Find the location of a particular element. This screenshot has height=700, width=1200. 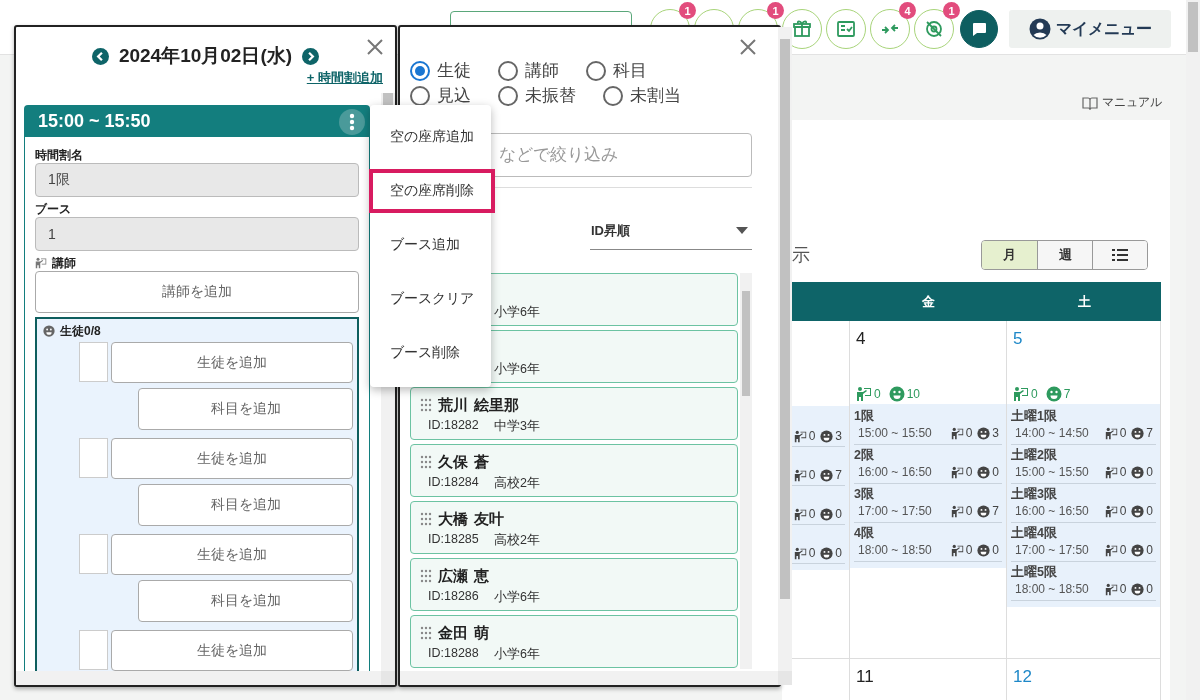

period-name: 3限 is located at coordinates (864, 494).